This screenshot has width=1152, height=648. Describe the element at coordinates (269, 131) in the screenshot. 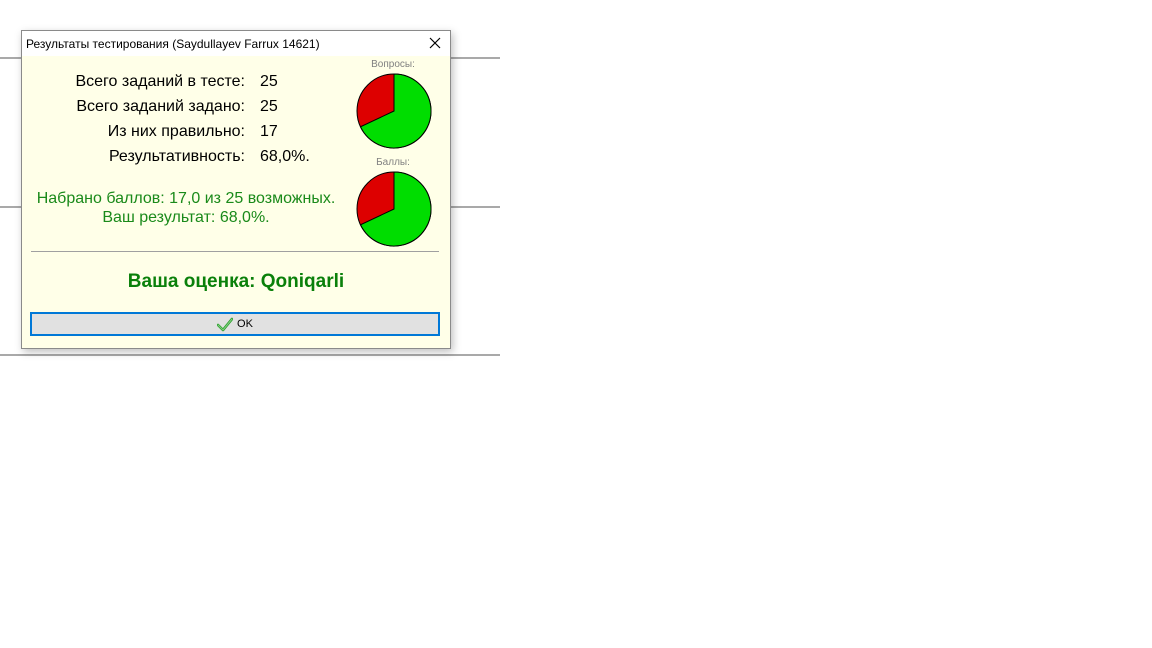

I see `stat-value-correct: 17` at that location.